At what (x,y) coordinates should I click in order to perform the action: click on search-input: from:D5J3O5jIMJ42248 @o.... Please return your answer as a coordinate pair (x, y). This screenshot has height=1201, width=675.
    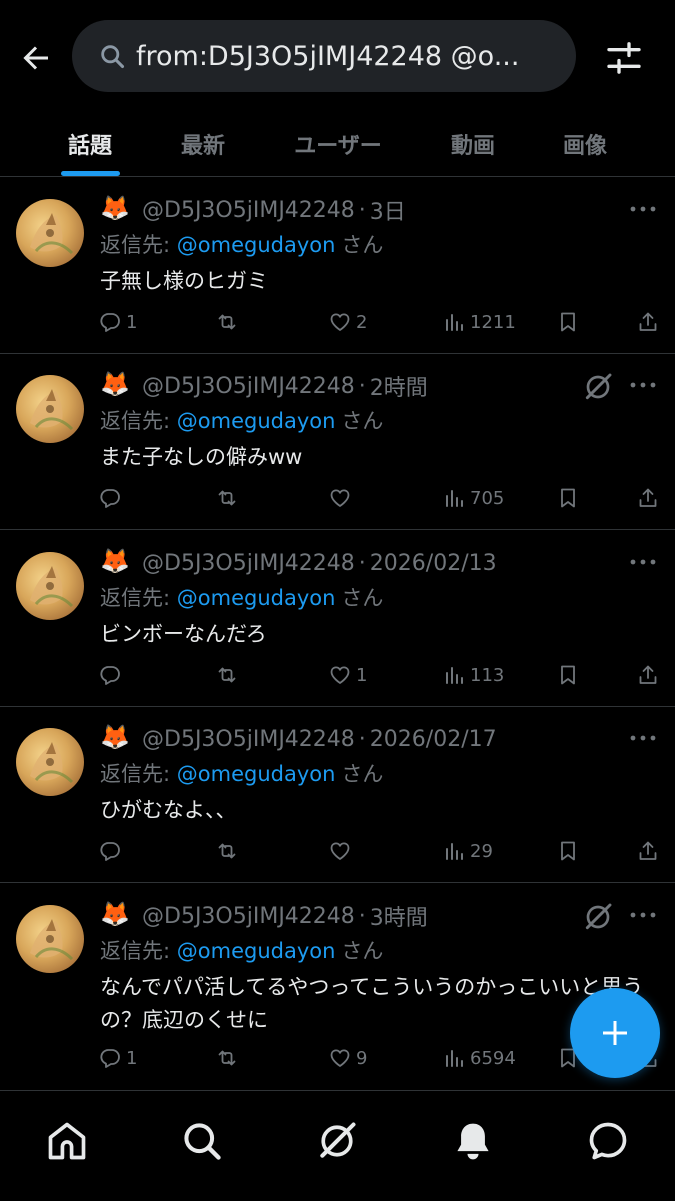
    Looking at the image, I should click on (324, 56).